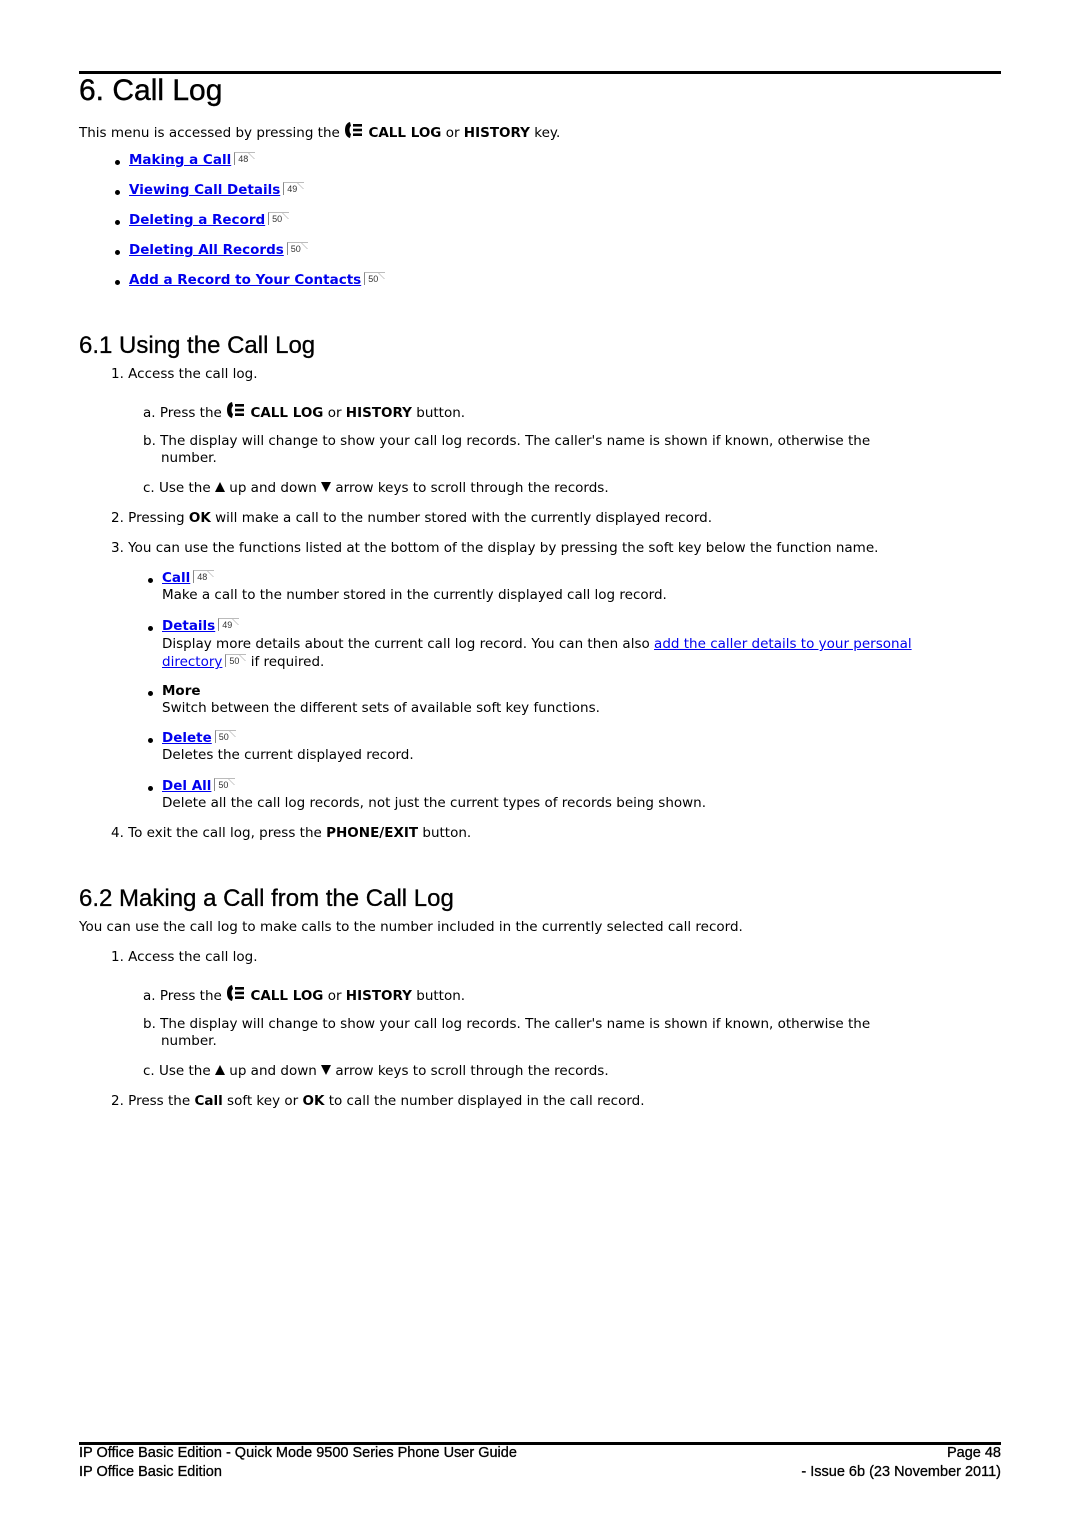 The height and width of the screenshot is (1528, 1080). I want to click on section-title-using-call-log: 6.1 Using the Call Log, so click(197, 345).